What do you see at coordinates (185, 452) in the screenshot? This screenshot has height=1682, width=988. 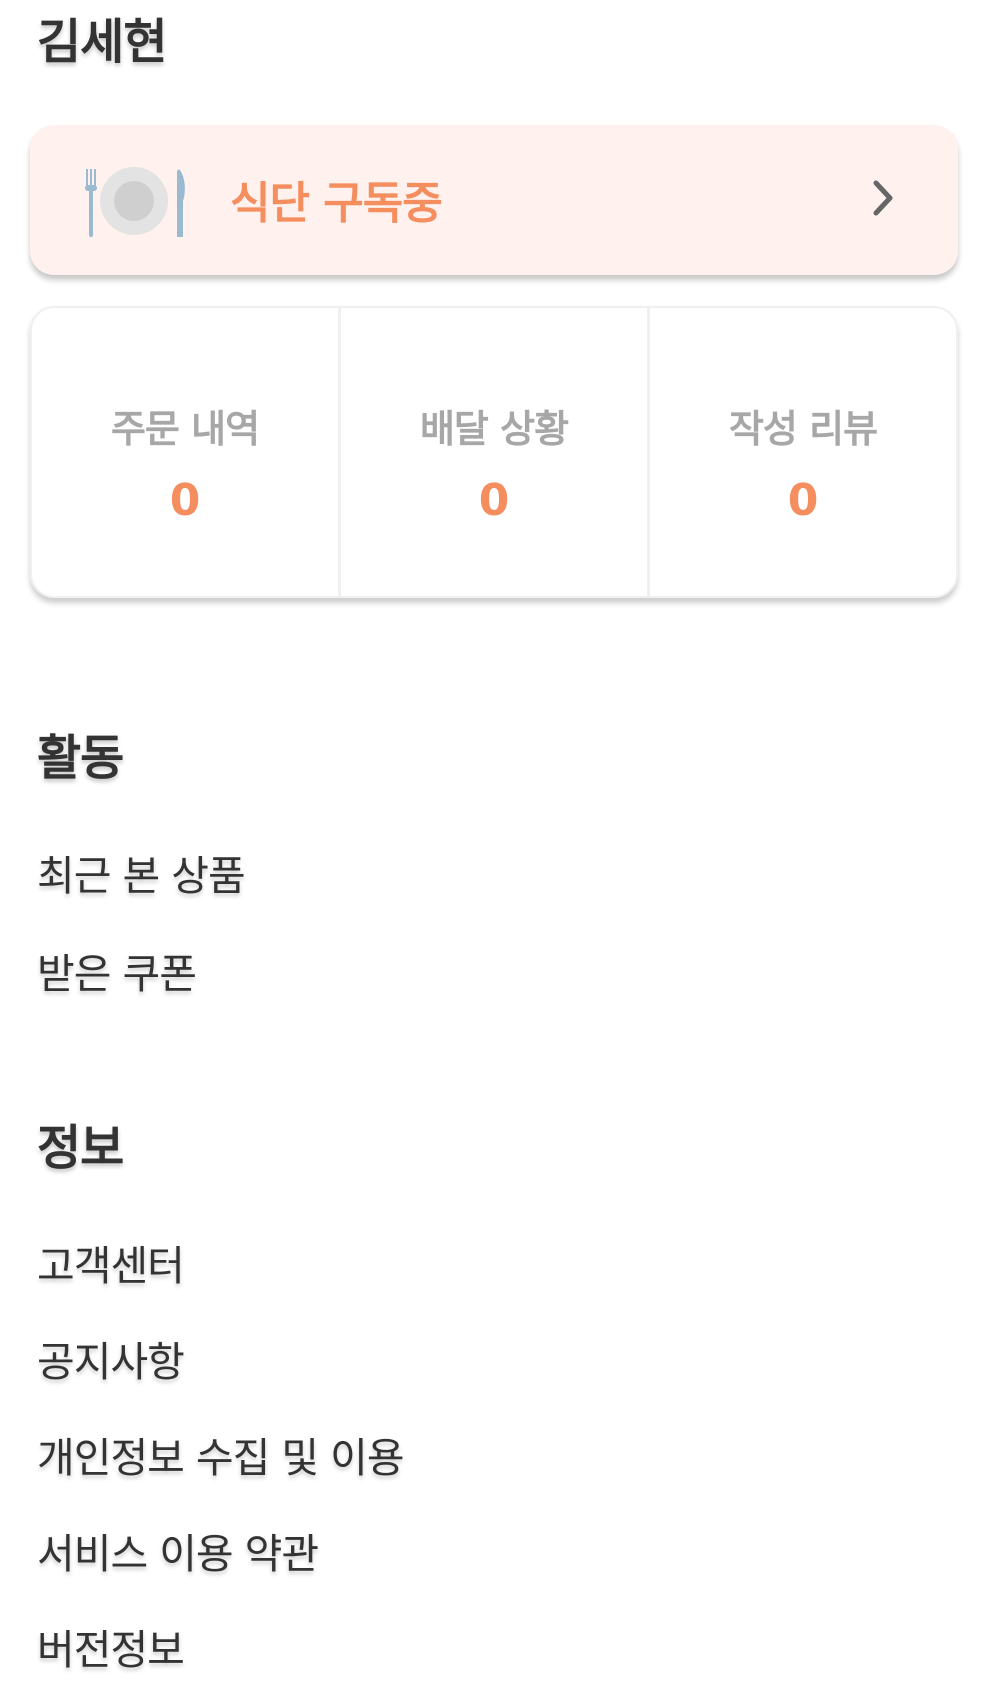 I see `stat-orders: 주문 내역 0` at bounding box center [185, 452].